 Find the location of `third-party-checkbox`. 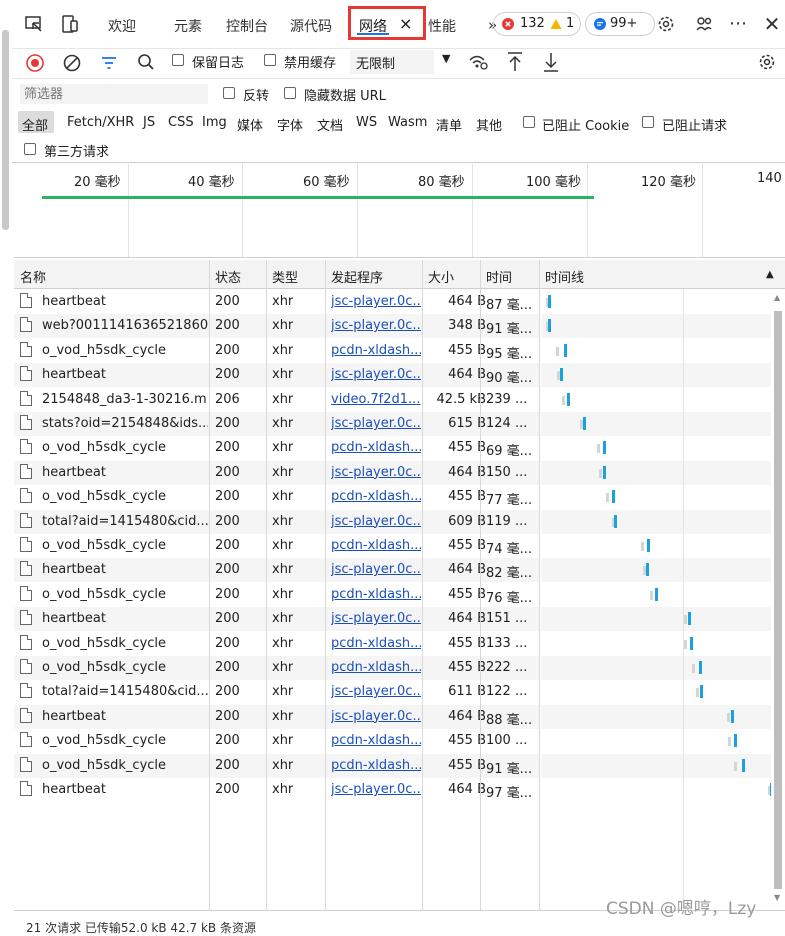

third-party-checkbox is located at coordinates (30, 149).